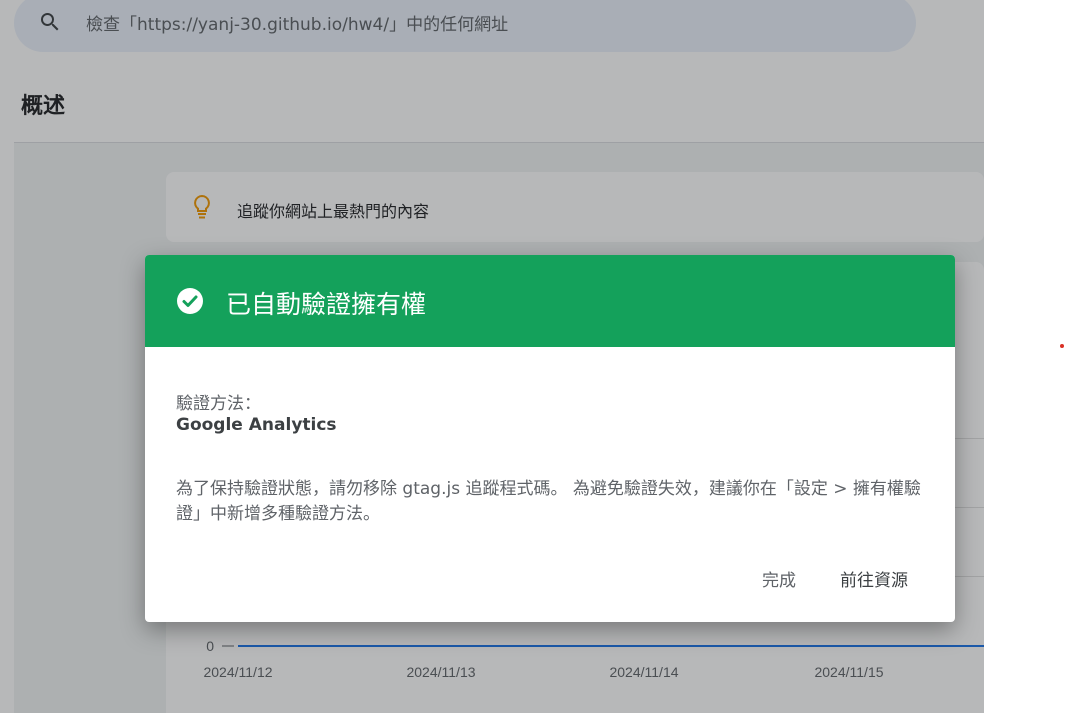  What do you see at coordinates (190, 301) in the screenshot?
I see `check-circle-icon` at bounding box center [190, 301].